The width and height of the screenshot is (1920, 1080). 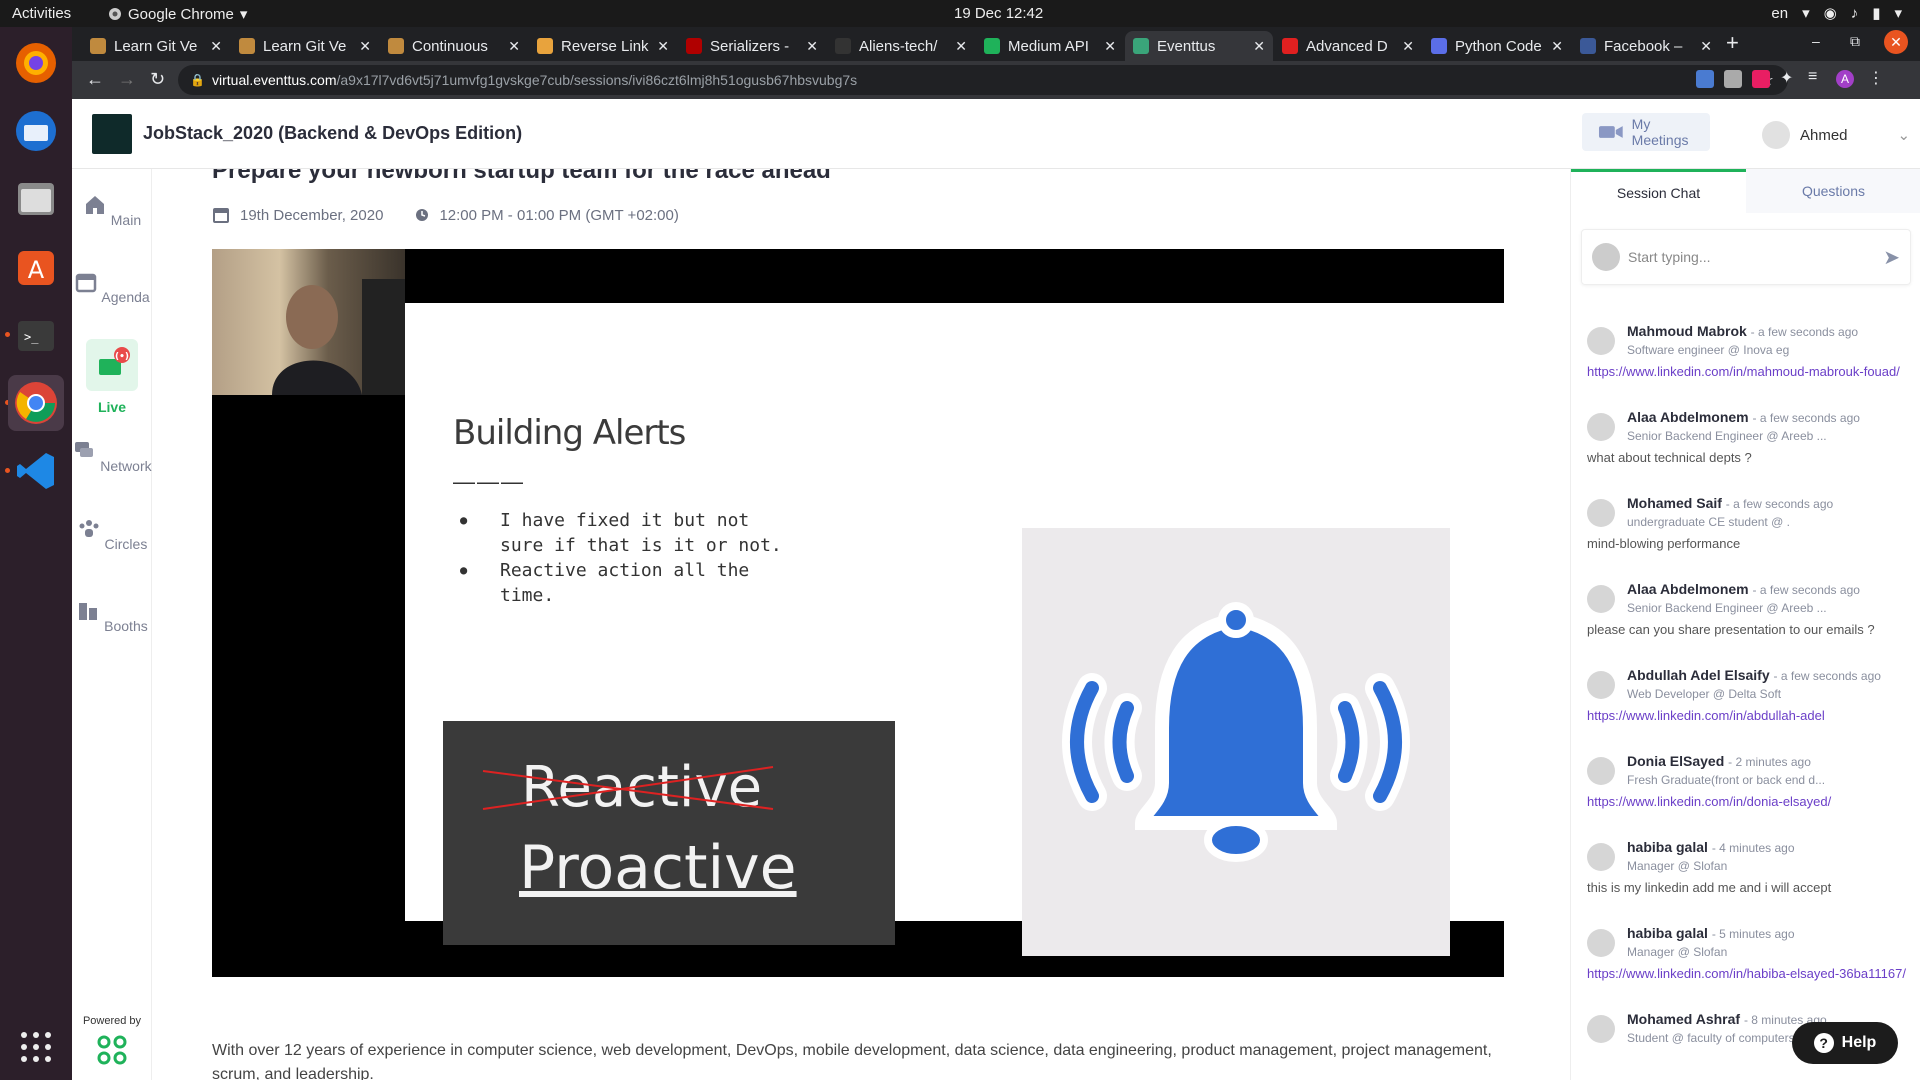 I want to click on user-name: Ahmed, so click(x=1824, y=135).